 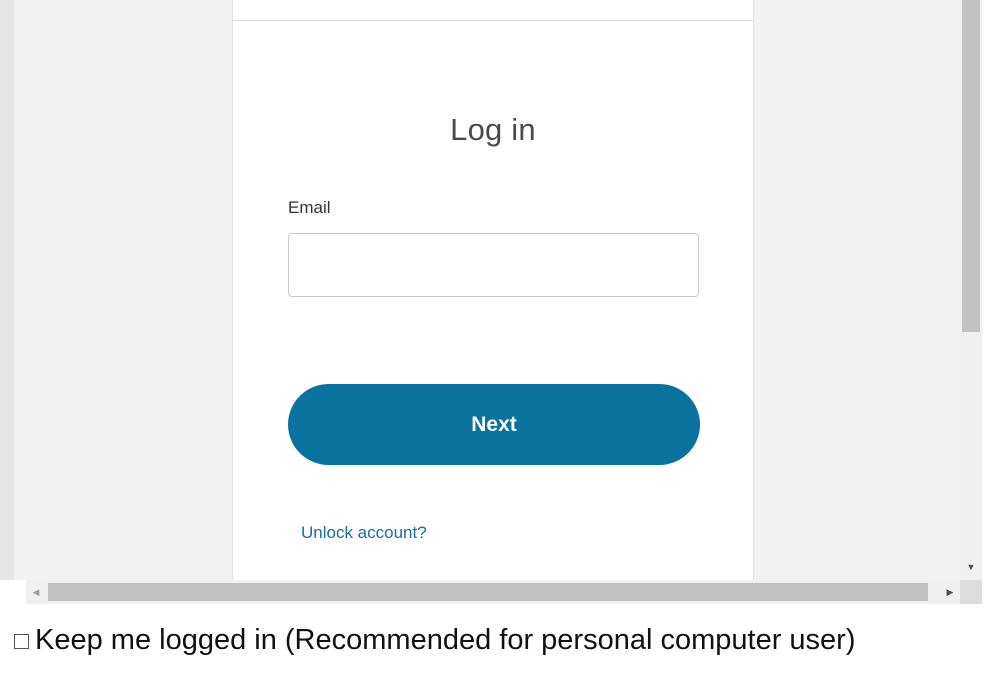 What do you see at coordinates (488, 592) in the screenshot?
I see `horizontal-scrollbar-thumb` at bounding box center [488, 592].